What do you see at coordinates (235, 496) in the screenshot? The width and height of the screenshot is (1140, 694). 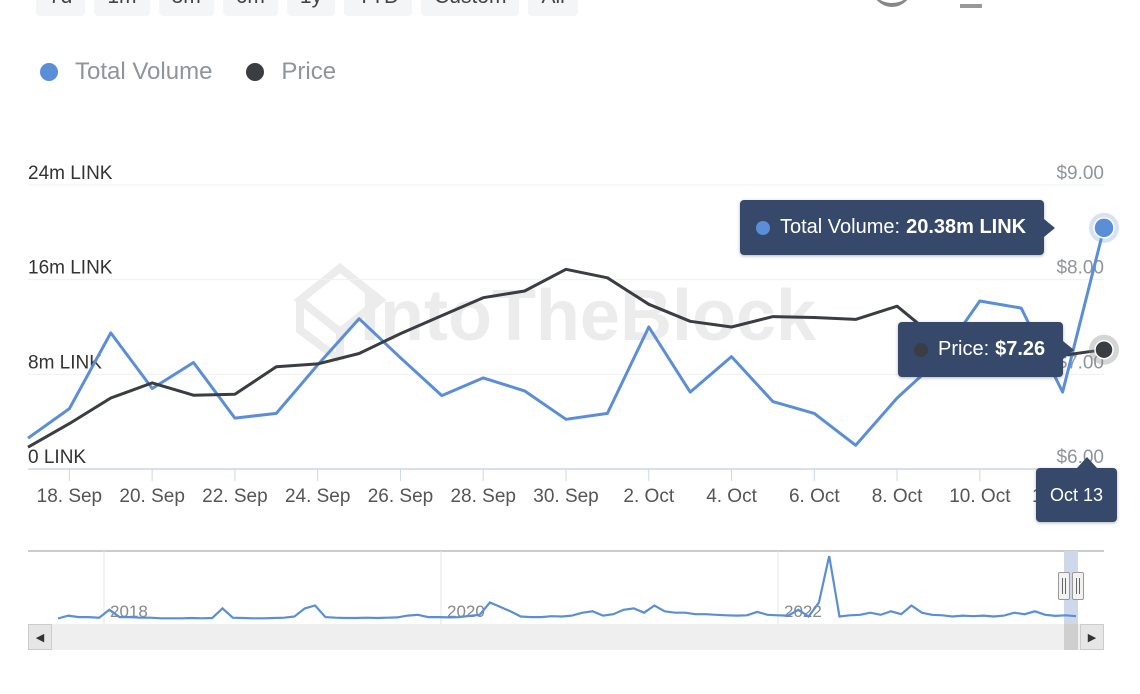 I see `x-tick-label: 22. Sep` at bounding box center [235, 496].